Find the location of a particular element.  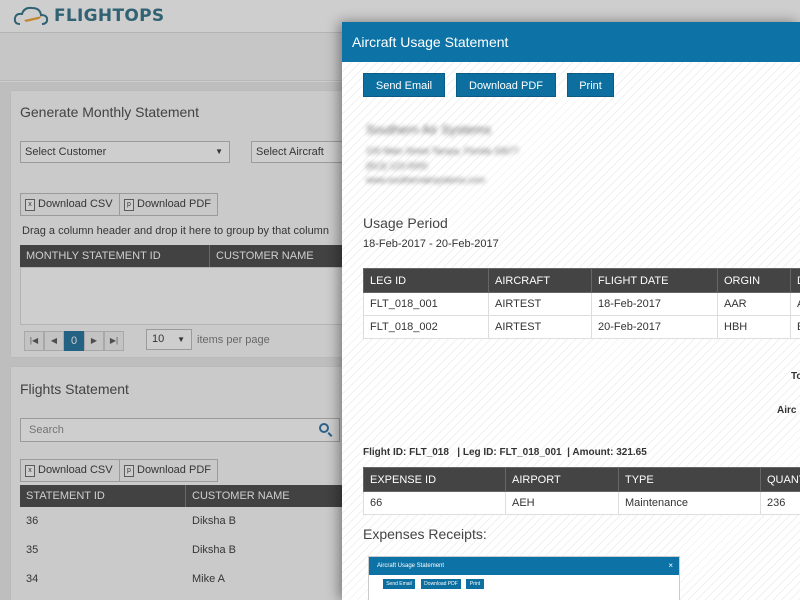

close-icon: × is located at coordinates (670, 565).